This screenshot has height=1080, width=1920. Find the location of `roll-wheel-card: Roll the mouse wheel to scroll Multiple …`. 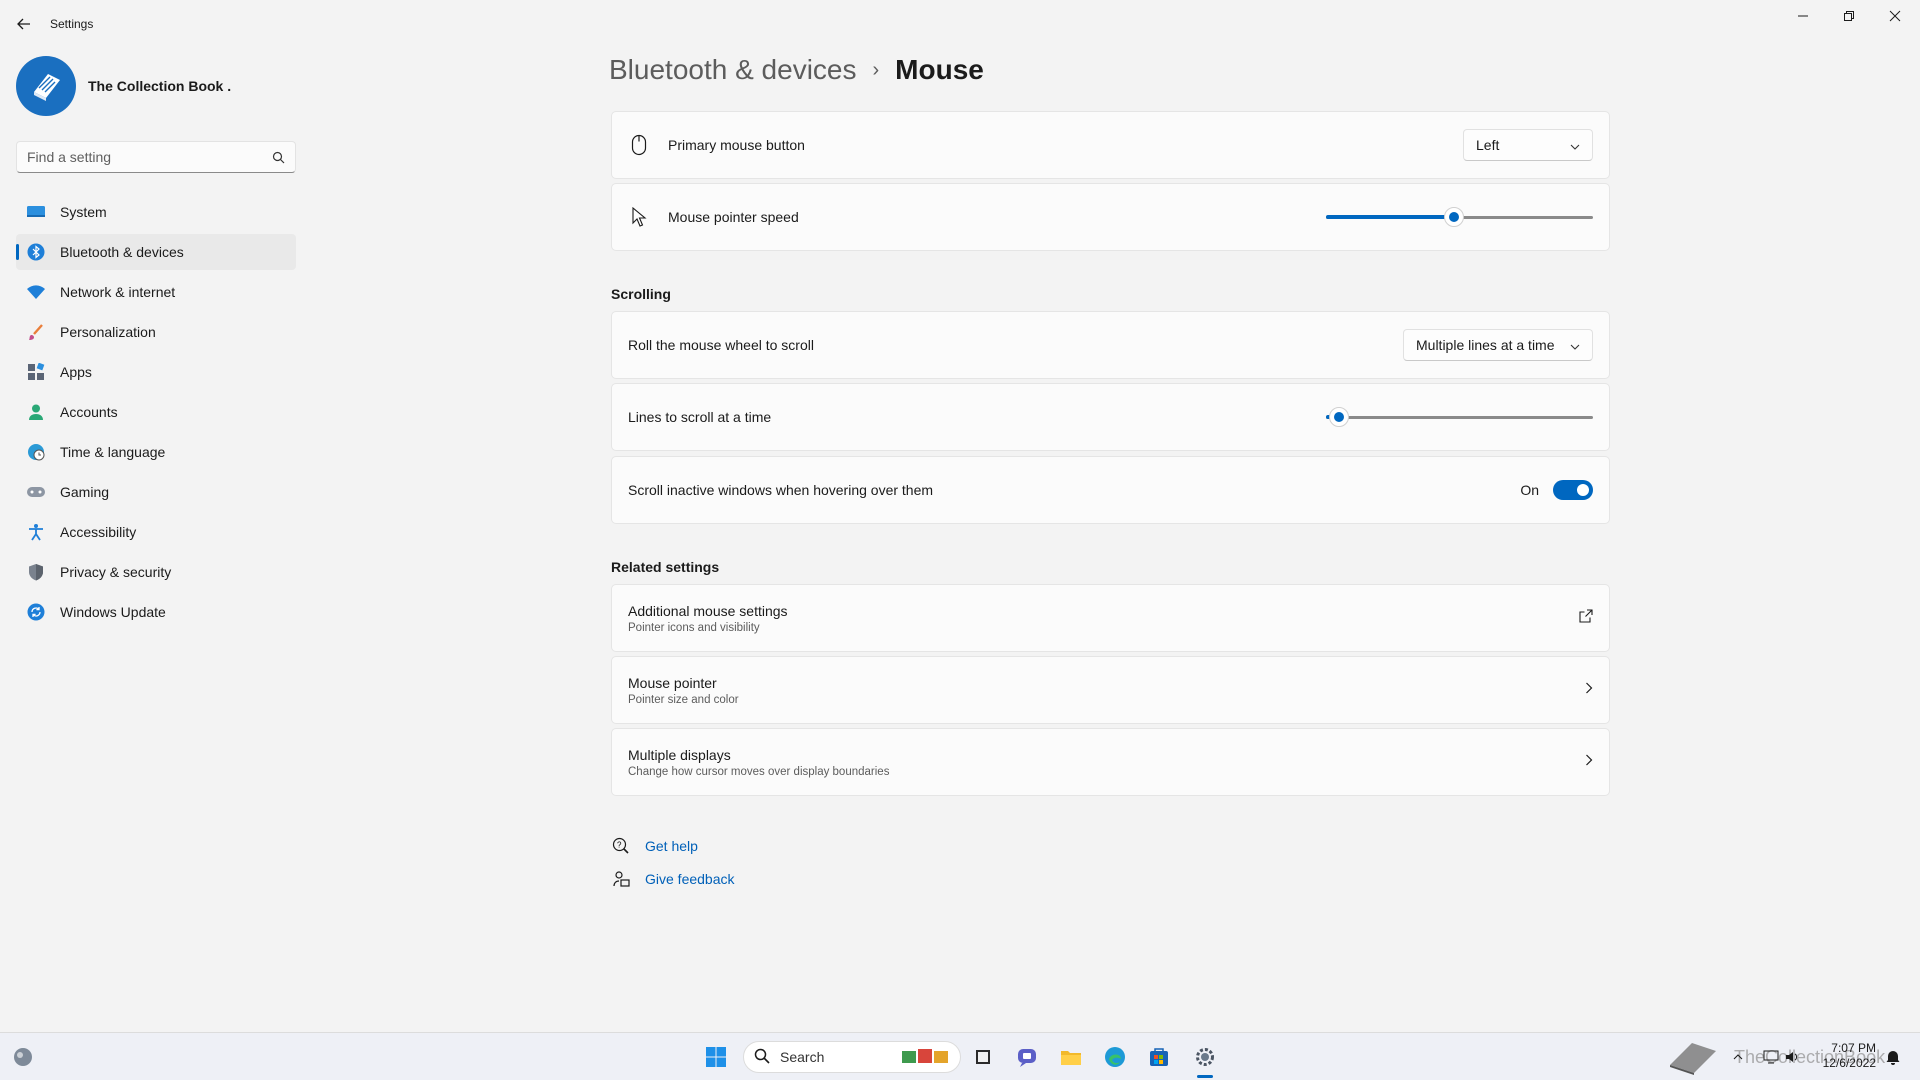

roll-wheel-card: Roll the mouse wheel to scroll Multiple … is located at coordinates (1110, 345).